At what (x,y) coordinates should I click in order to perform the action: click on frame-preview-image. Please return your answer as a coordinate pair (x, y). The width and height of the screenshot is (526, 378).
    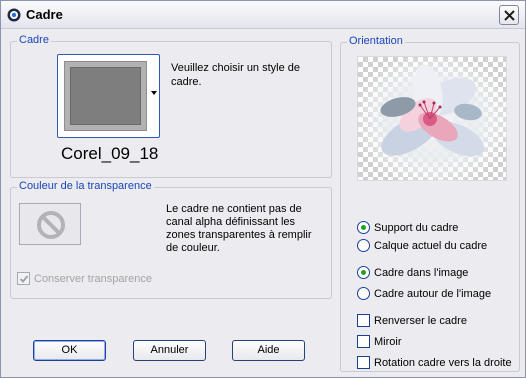
    Looking at the image, I should click on (432, 119).